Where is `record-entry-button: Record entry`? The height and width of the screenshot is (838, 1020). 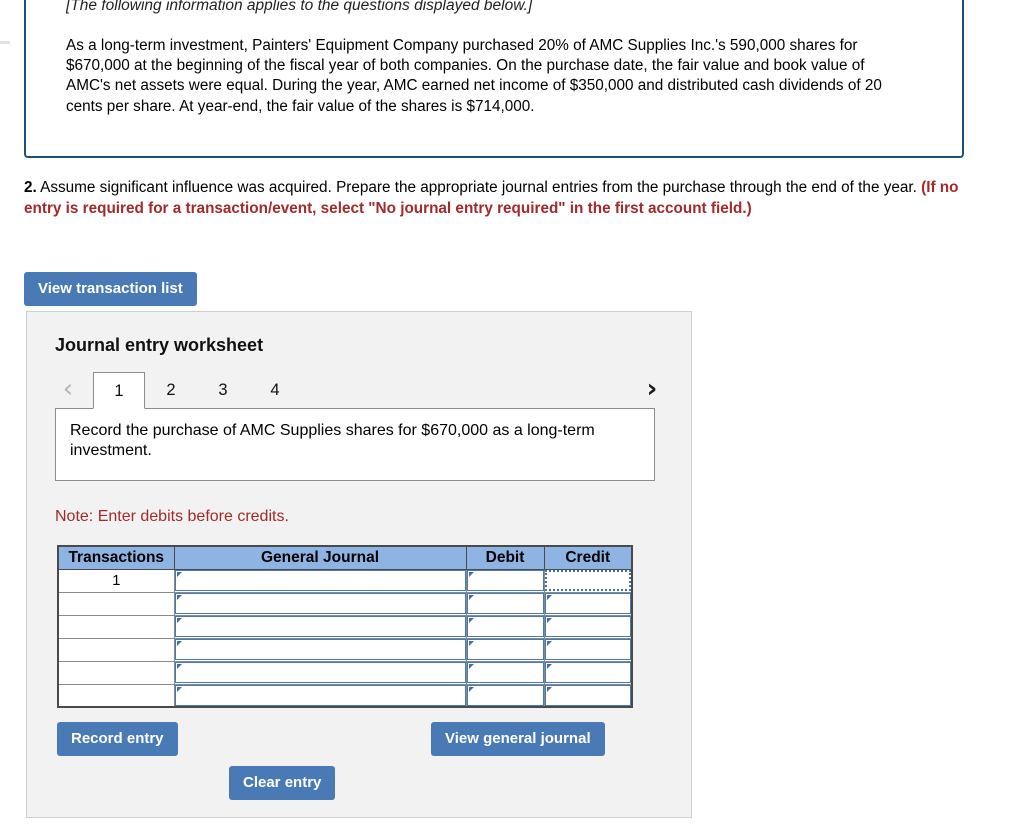
record-entry-button: Record entry is located at coordinates (117, 739).